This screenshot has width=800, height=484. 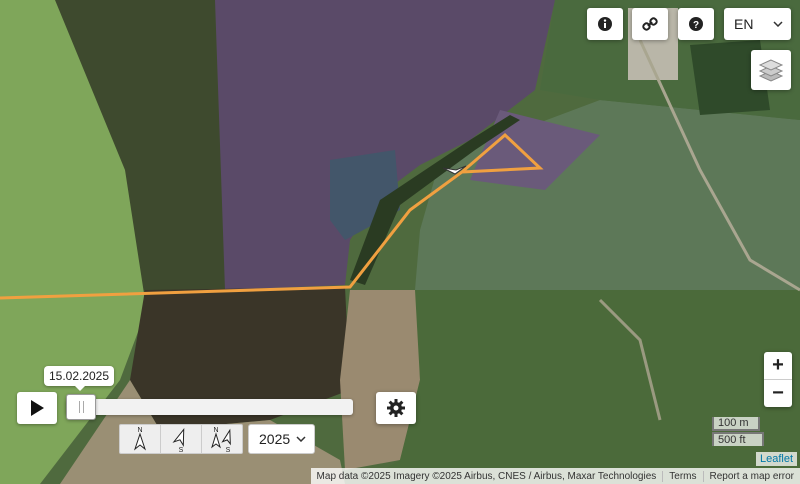 I want to click on north-south-button: N S, so click(x=222, y=439).